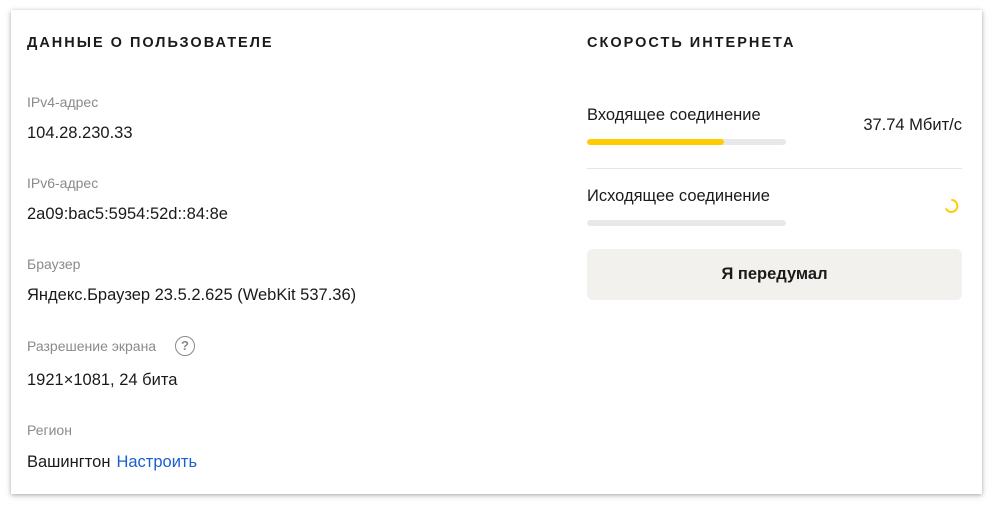  I want to click on speed-title: СКОРОСТЬ ИНТЕРНЕТА, so click(691, 43).